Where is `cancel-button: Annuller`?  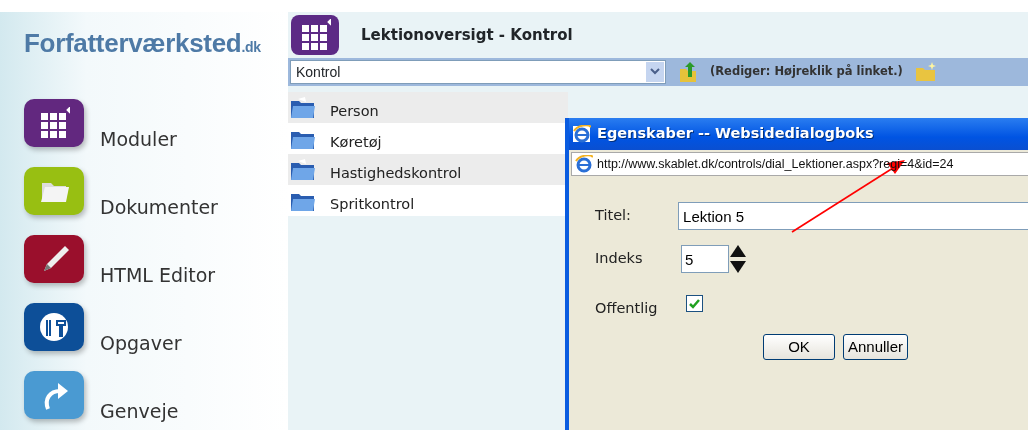 cancel-button: Annuller is located at coordinates (876, 347).